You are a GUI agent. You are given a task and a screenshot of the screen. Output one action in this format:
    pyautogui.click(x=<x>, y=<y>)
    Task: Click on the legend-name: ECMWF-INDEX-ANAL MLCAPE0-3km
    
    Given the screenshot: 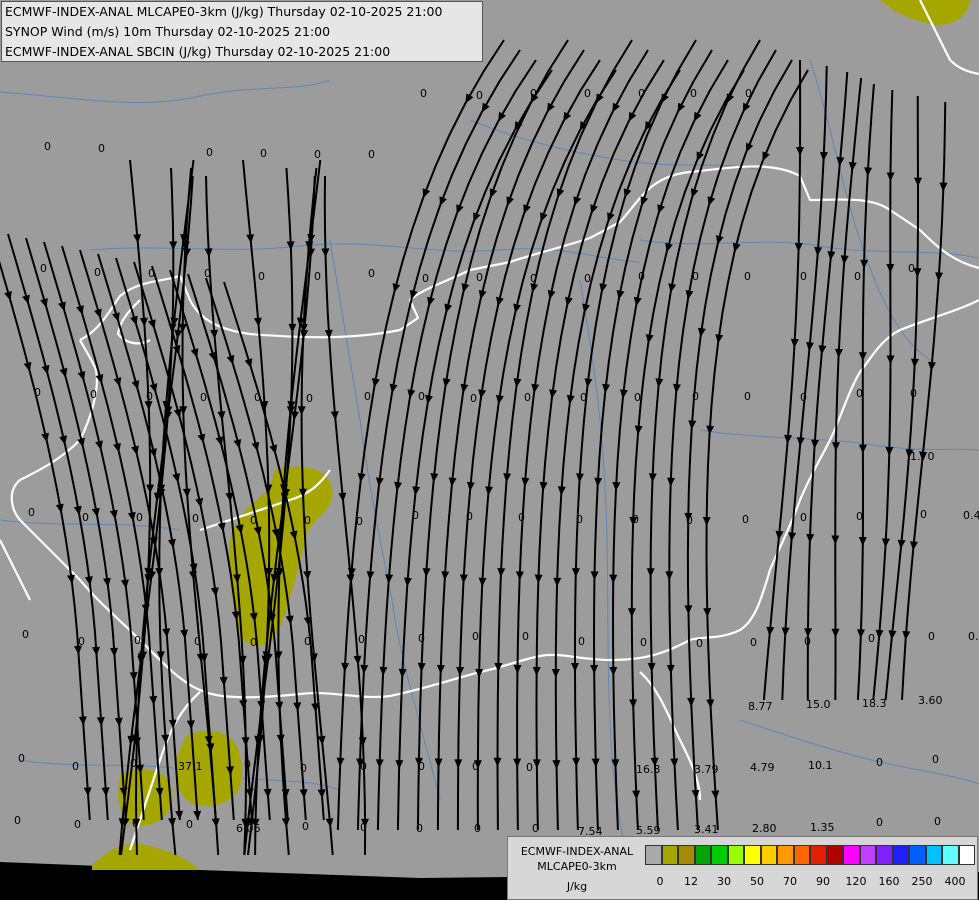 What is the action you would take?
    pyautogui.click(x=577, y=859)
    